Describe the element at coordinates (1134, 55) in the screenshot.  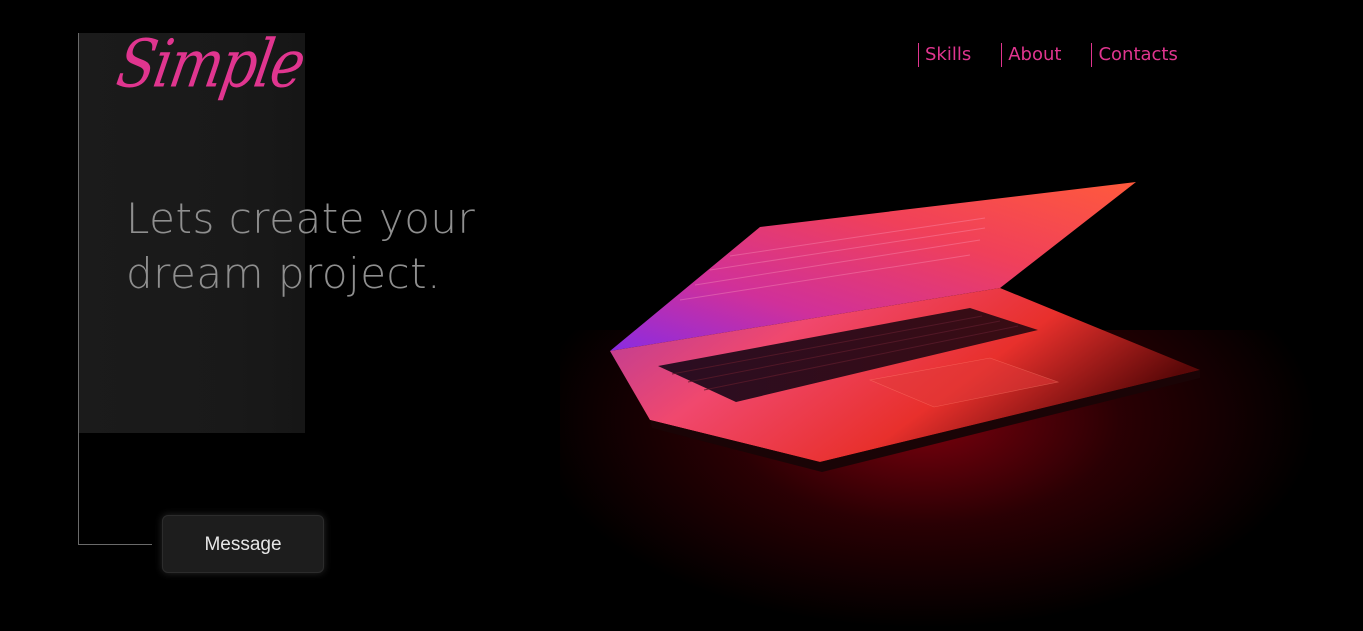
I see `nav-item-contacts: Contacts` at that location.